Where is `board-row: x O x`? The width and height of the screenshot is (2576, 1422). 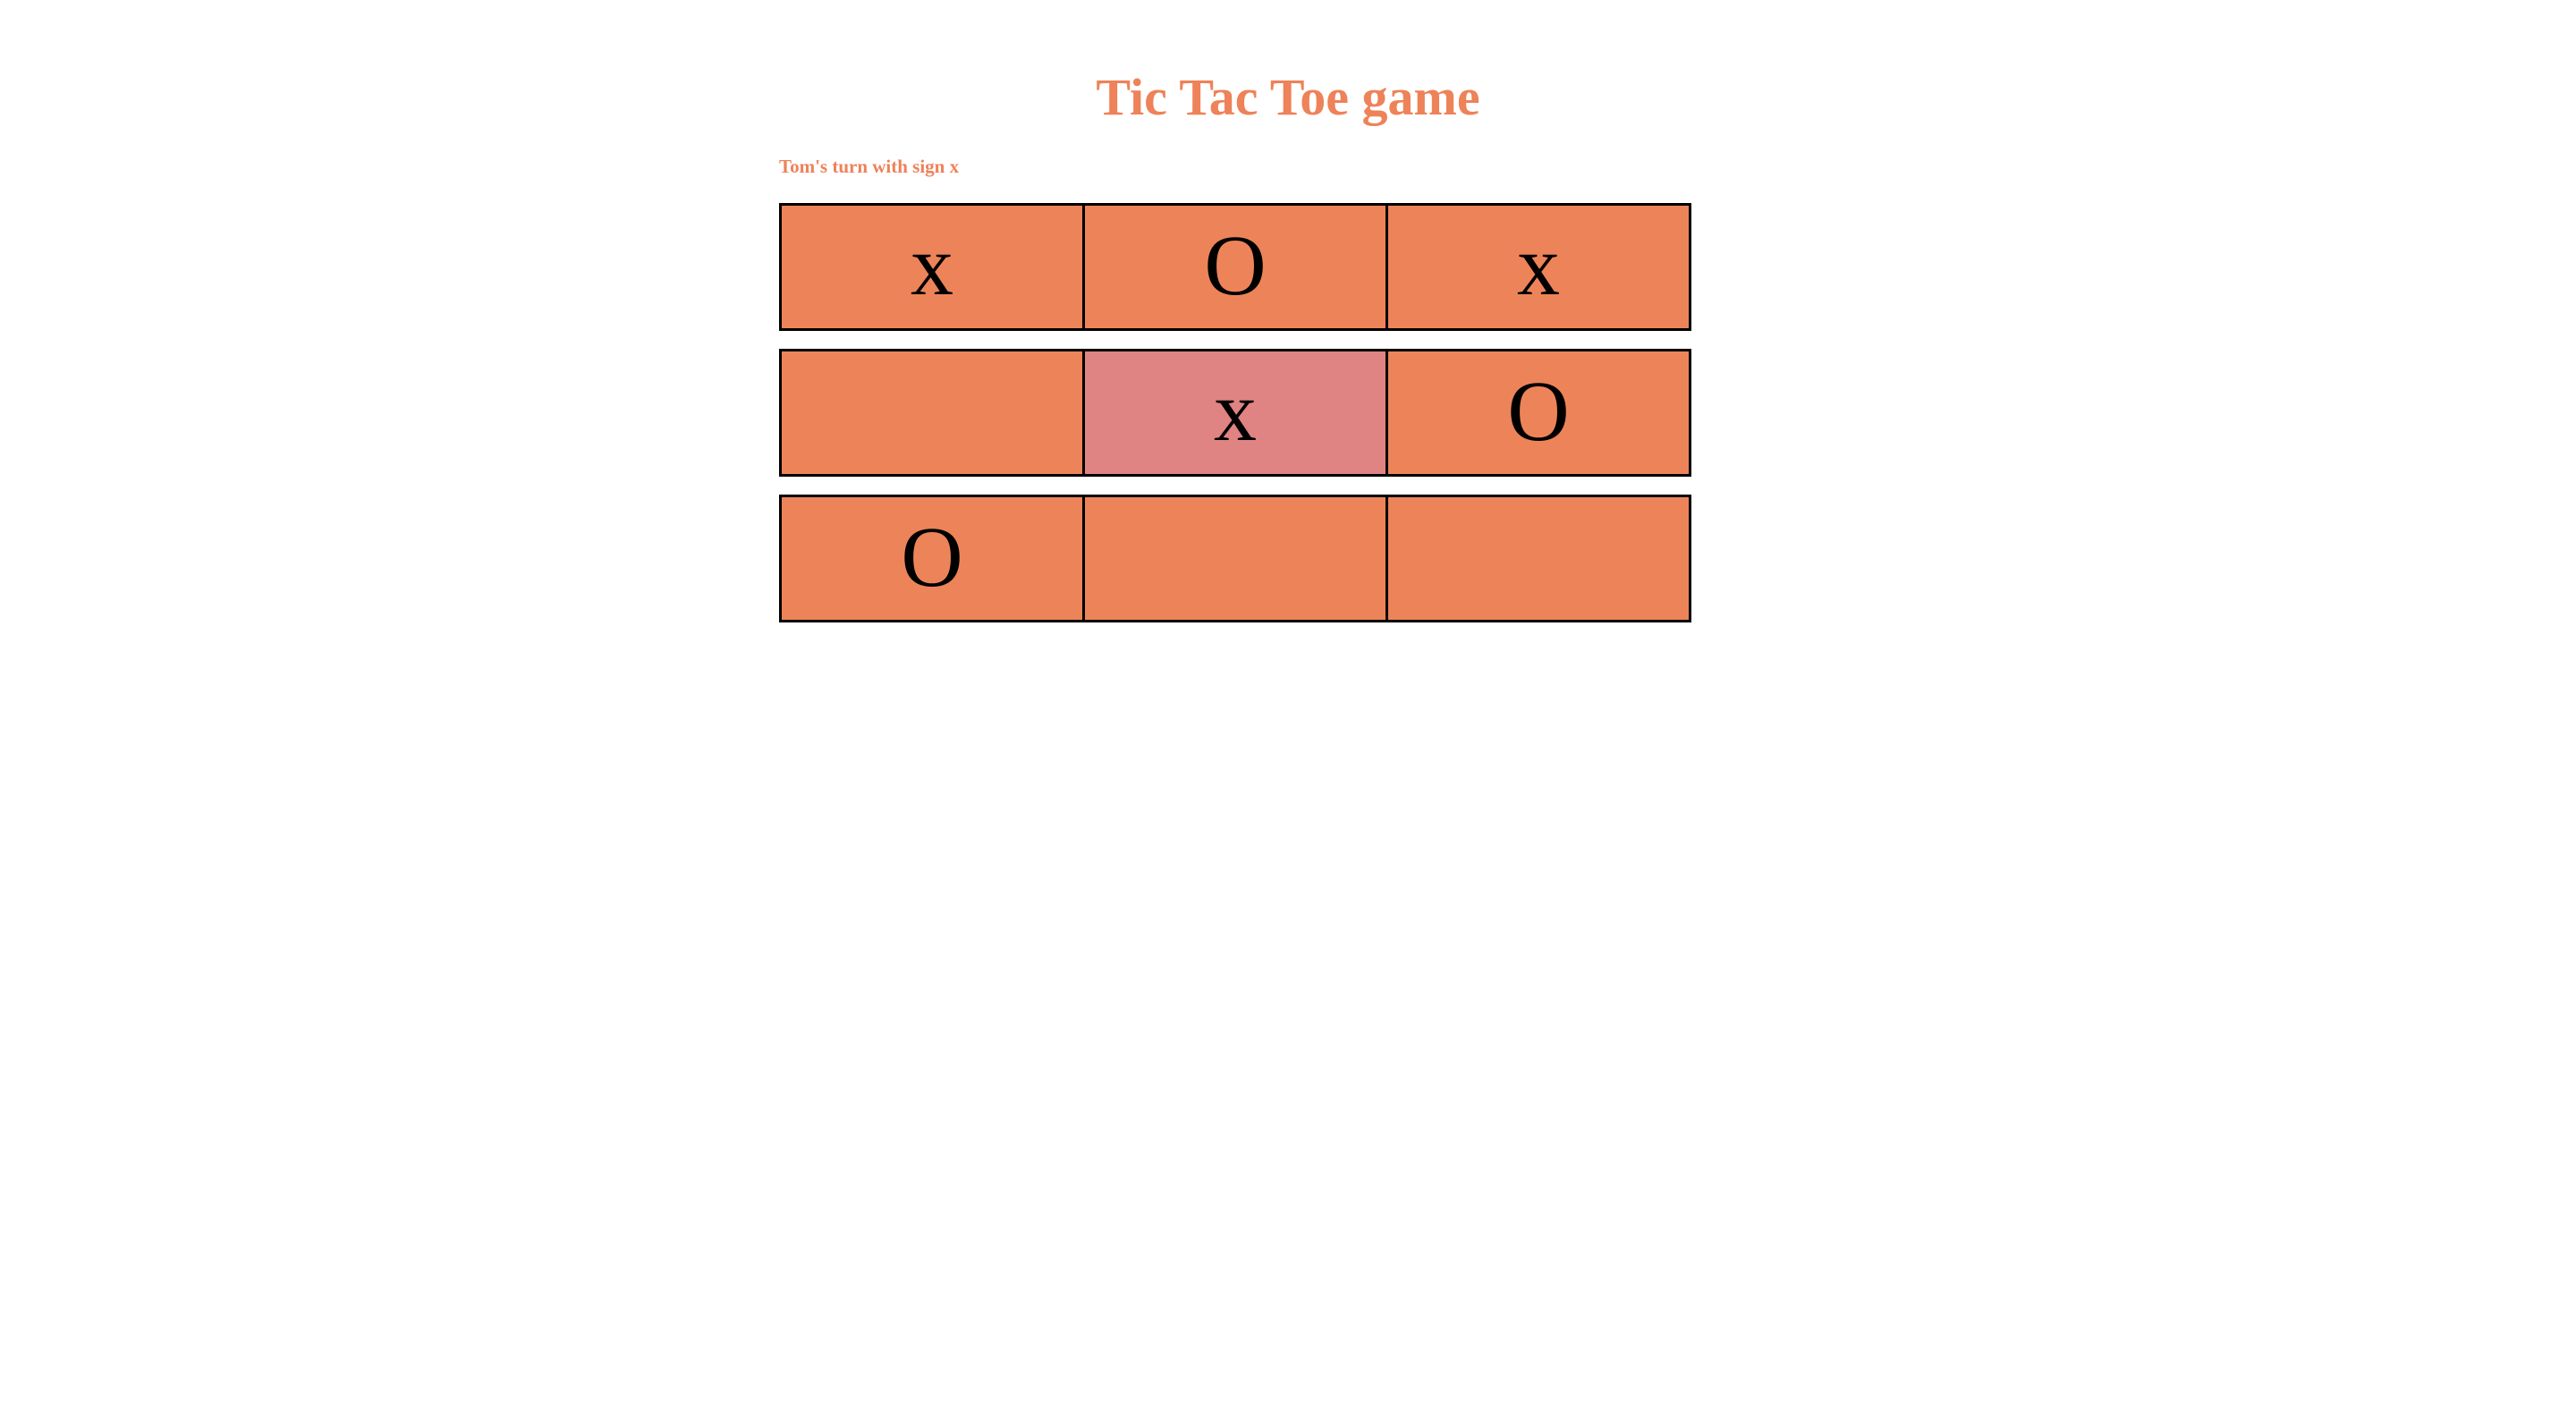
board-row: x O x is located at coordinates (1238, 267).